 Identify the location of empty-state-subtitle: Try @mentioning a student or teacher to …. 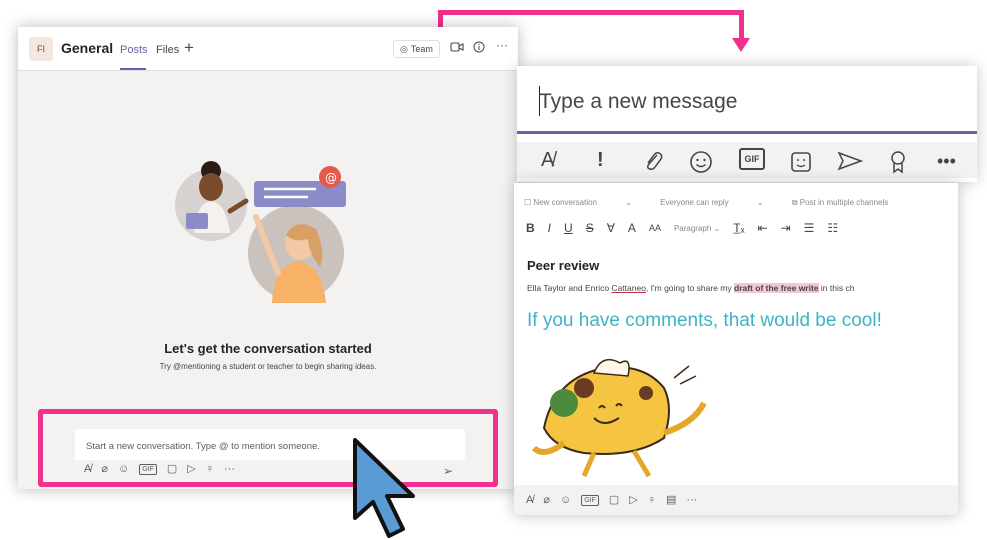
(268, 366).